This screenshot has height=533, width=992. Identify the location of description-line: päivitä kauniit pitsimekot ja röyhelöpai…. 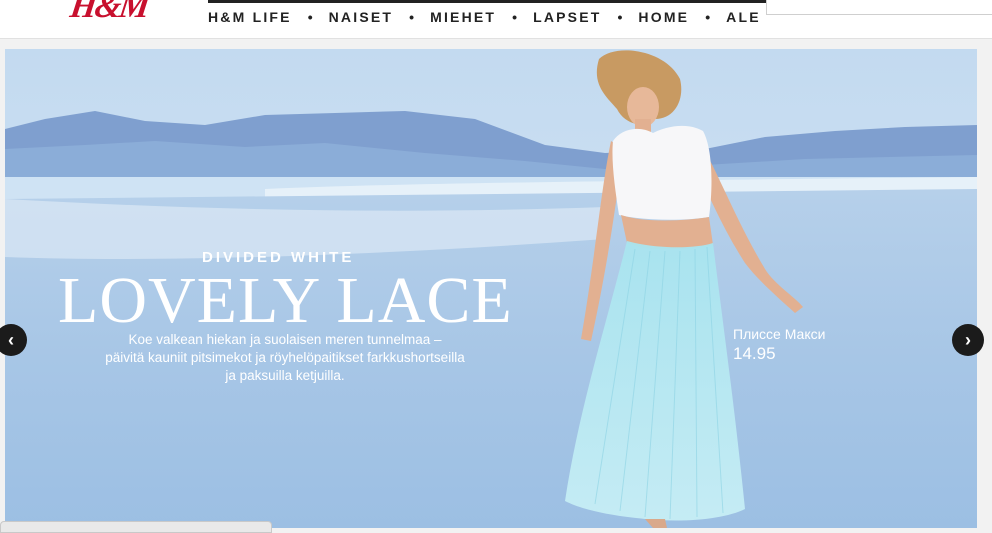
(285, 357).